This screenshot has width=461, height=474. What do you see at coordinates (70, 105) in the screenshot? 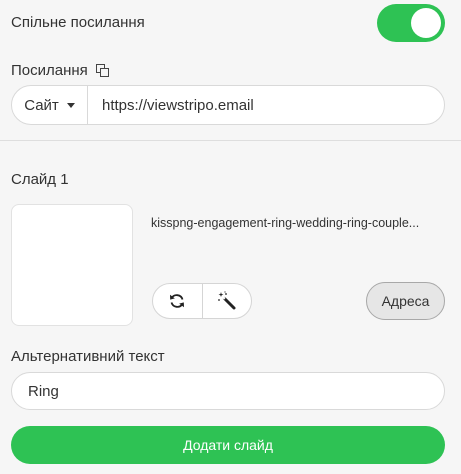
I see `caret-down-icon` at bounding box center [70, 105].